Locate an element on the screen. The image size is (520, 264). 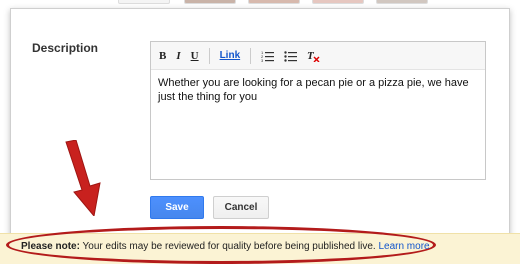
cancel-button: Cancel is located at coordinates (241, 207).